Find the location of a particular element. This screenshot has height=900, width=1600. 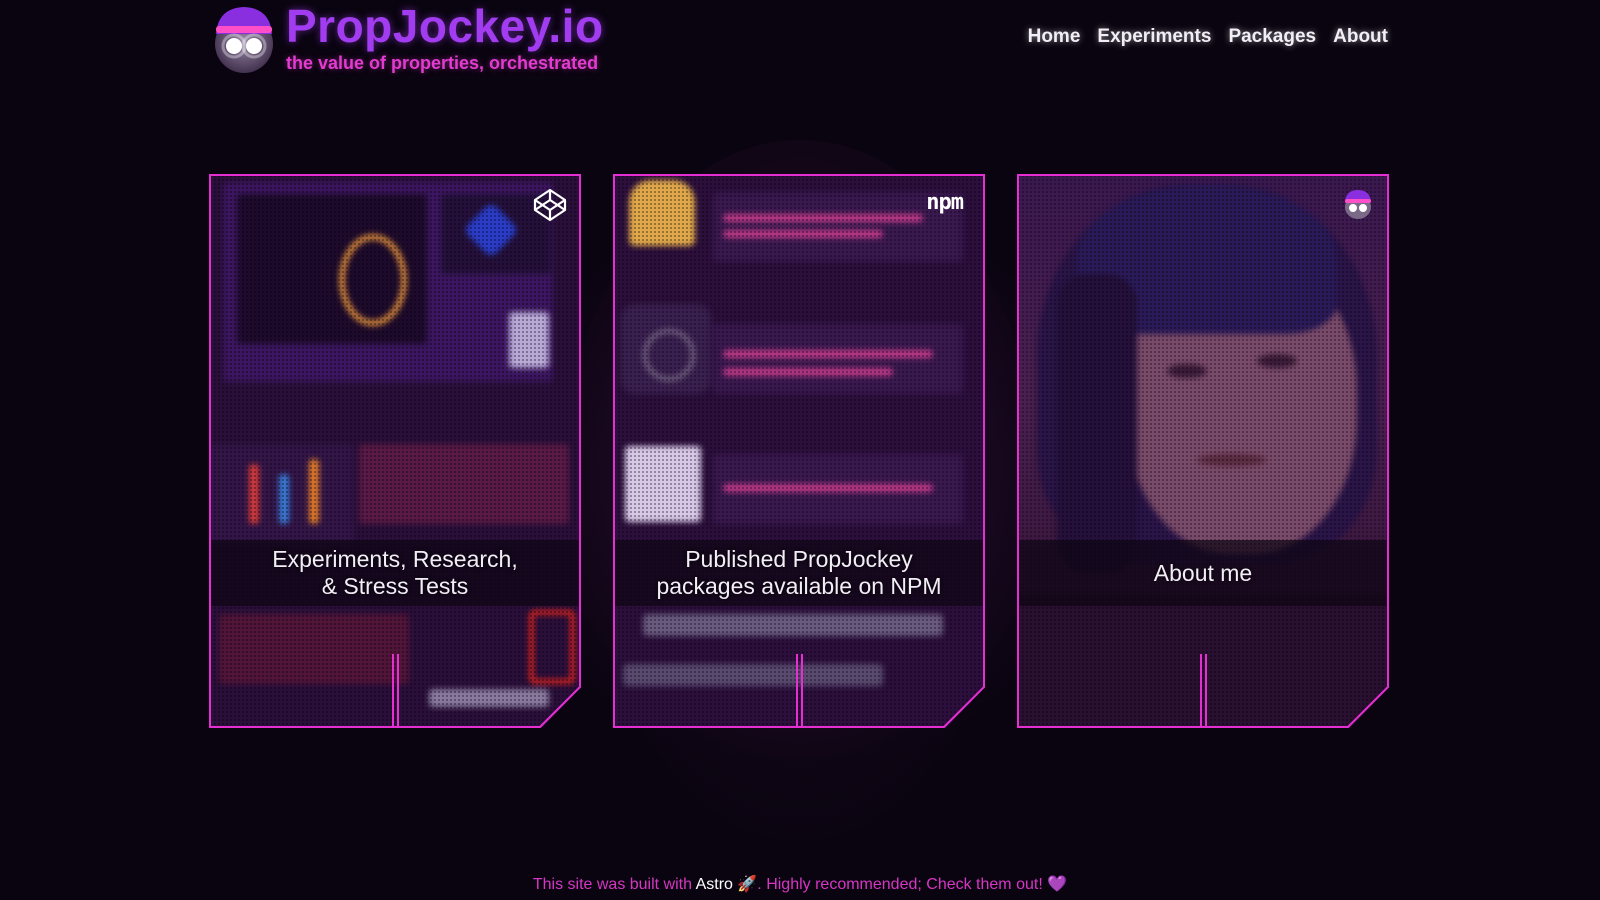

nav-experiments: Experiments is located at coordinates (1154, 37).